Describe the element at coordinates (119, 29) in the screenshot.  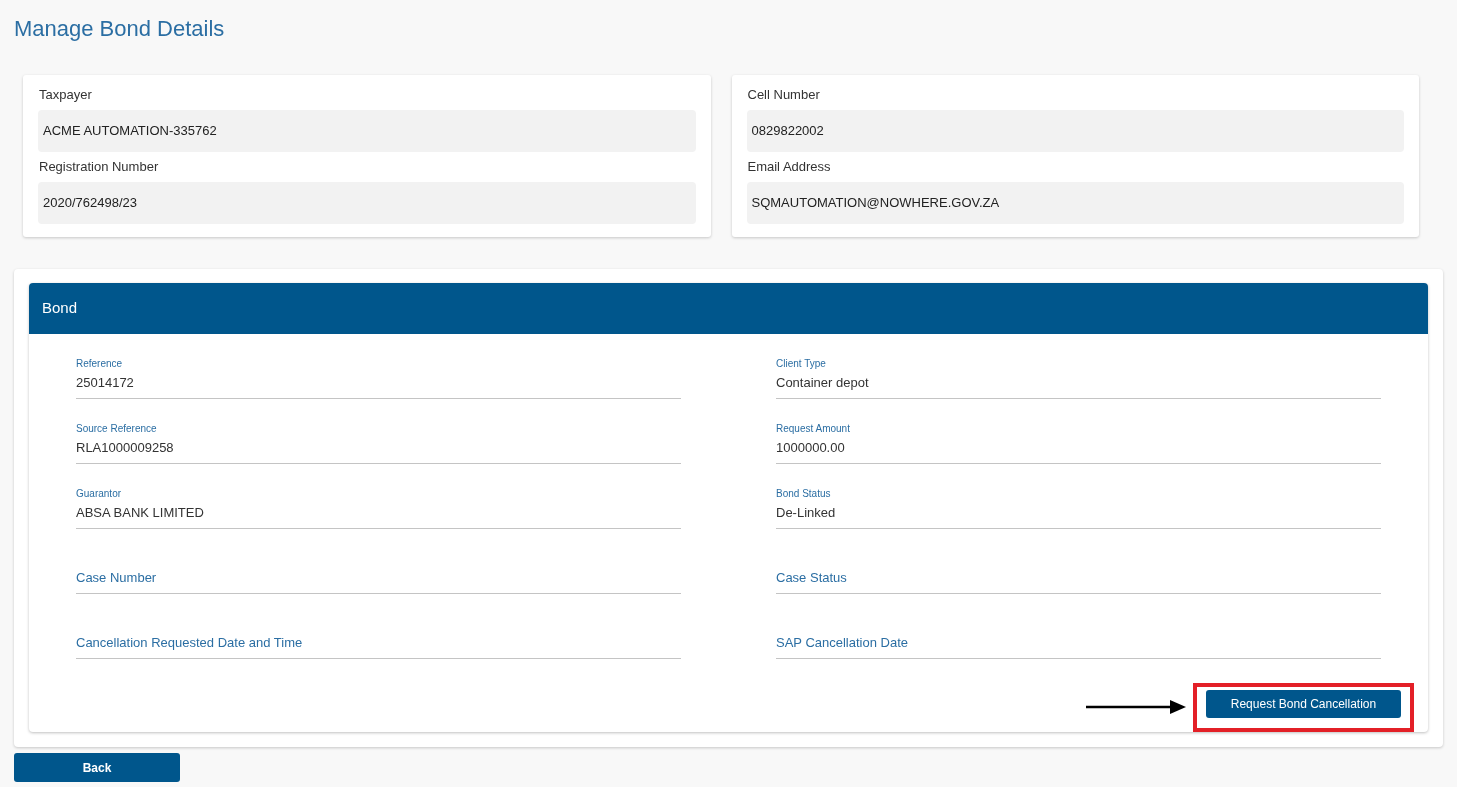
I see `page-title: Manage Bond Details` at that location.